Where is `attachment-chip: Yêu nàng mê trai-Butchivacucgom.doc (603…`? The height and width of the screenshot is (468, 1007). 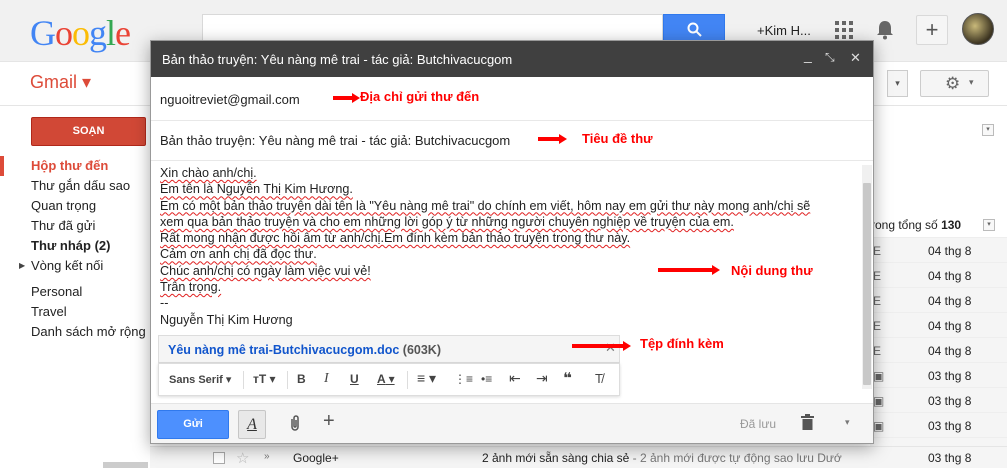
attachment-chip: Yêu nàng mê trai-Butchivacucgom.doc (603… is located at coordinates (389, 349).